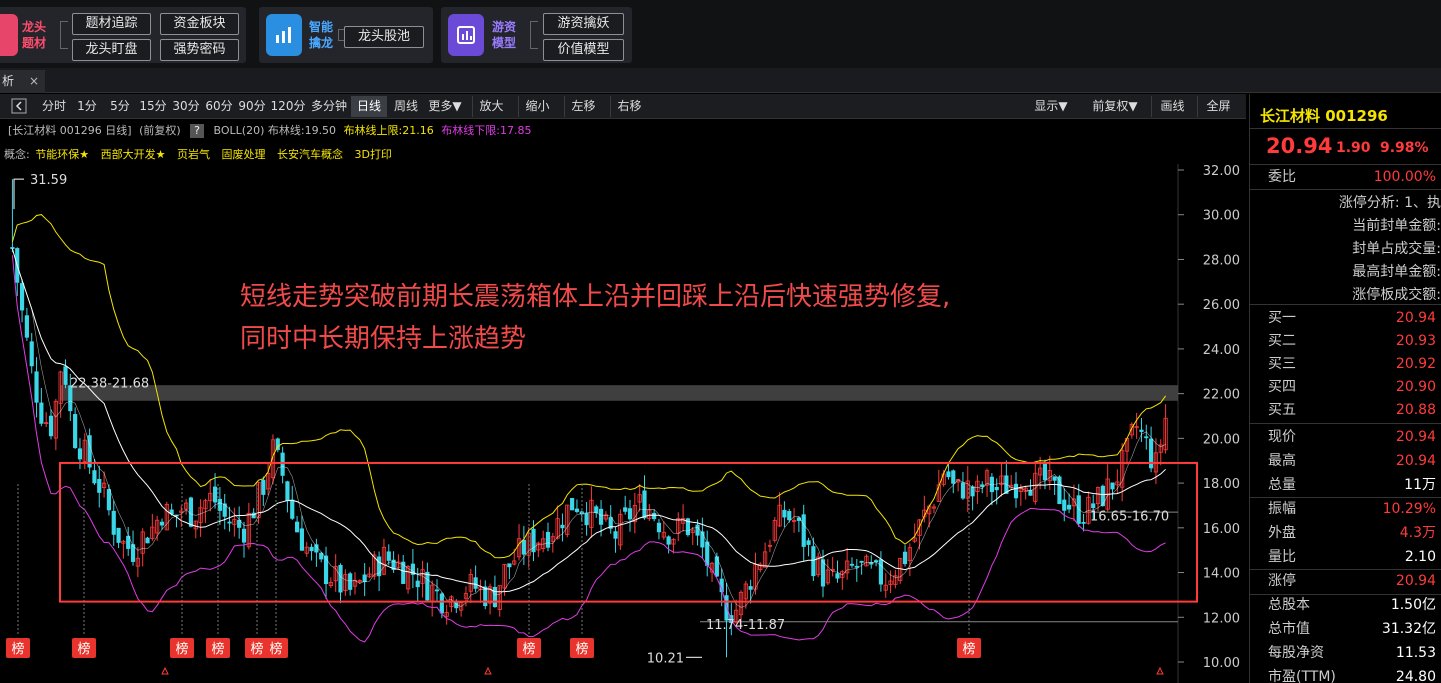 This screenshot has height=683, width=1441. I want to click on module-leader-theme: 龙头 题材 题材追踪 资金板块 龙头盯盘 强势密码, so click(123, 35).